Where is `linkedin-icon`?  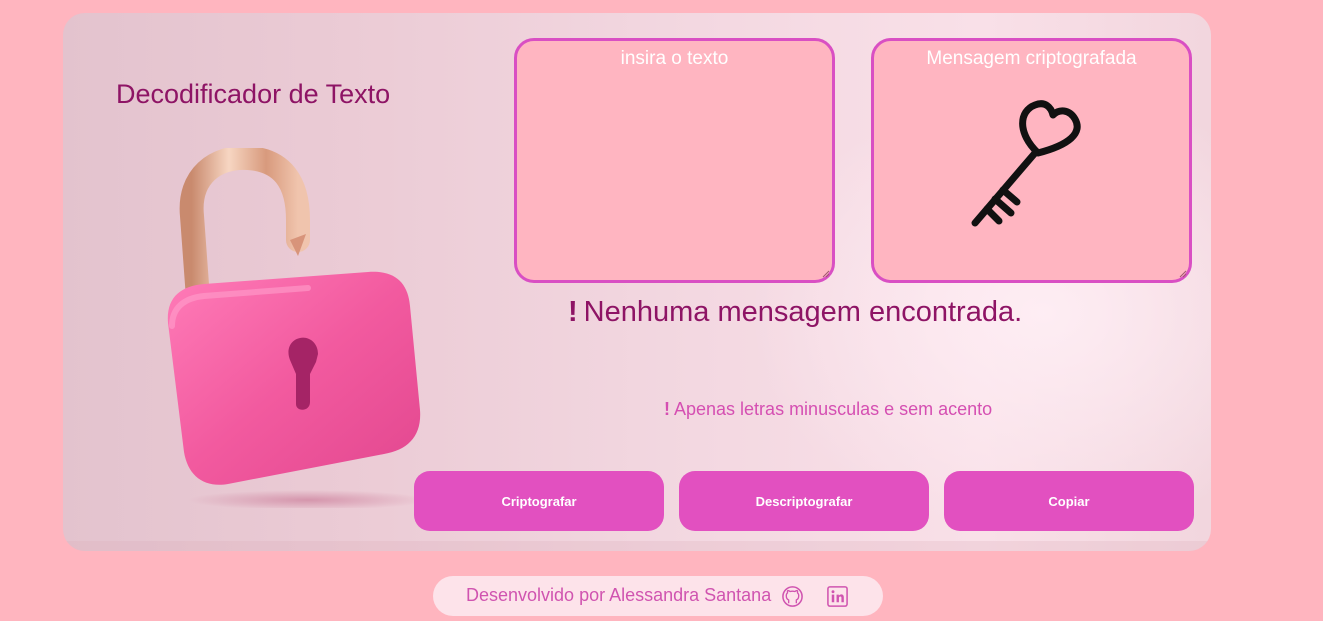 linkedin-icon is located at coordinates (837, 596).